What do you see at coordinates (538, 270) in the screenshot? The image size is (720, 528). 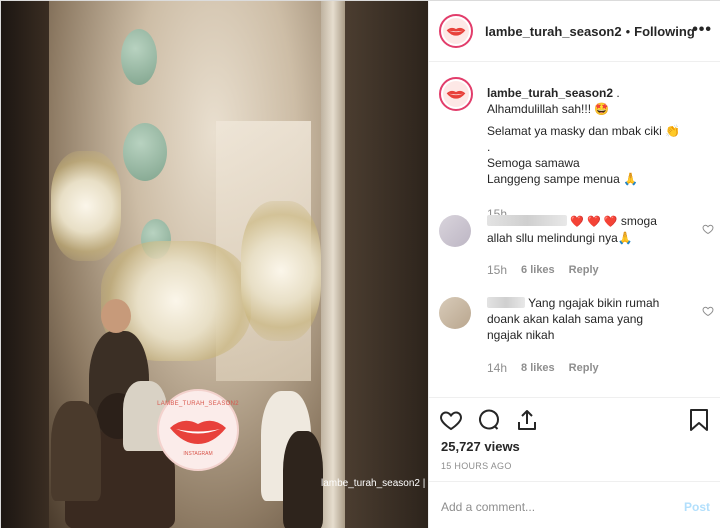 I see `comment-likes: 6 likes` at bounding box center [538, 270].